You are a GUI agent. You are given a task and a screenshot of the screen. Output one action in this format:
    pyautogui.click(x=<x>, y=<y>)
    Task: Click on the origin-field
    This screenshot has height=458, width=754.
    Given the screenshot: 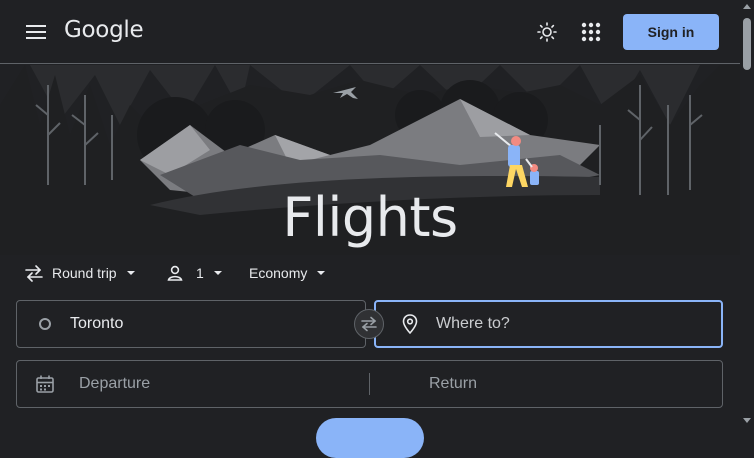 What is the action you would take?
    pyautogui.click(x=191, y=324)
    